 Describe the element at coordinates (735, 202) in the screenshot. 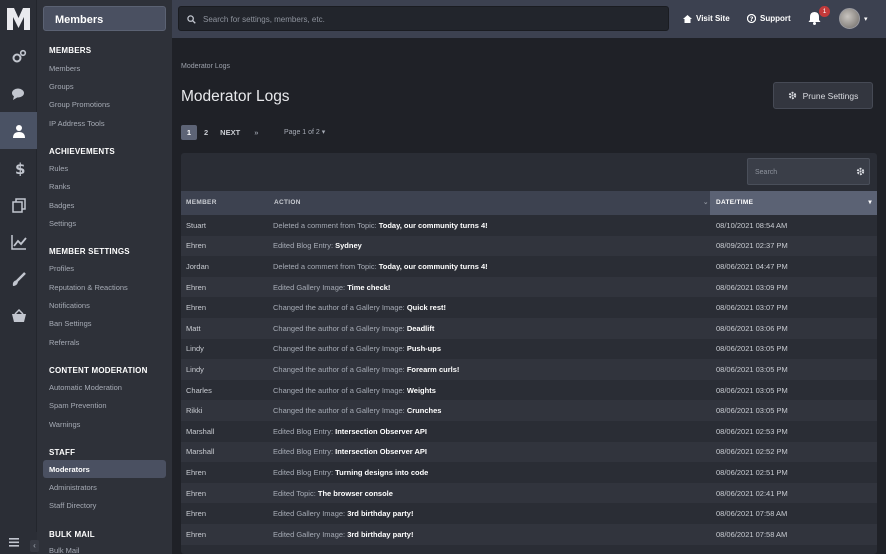

I see `column-date-label: DATE/TIME` at that location.